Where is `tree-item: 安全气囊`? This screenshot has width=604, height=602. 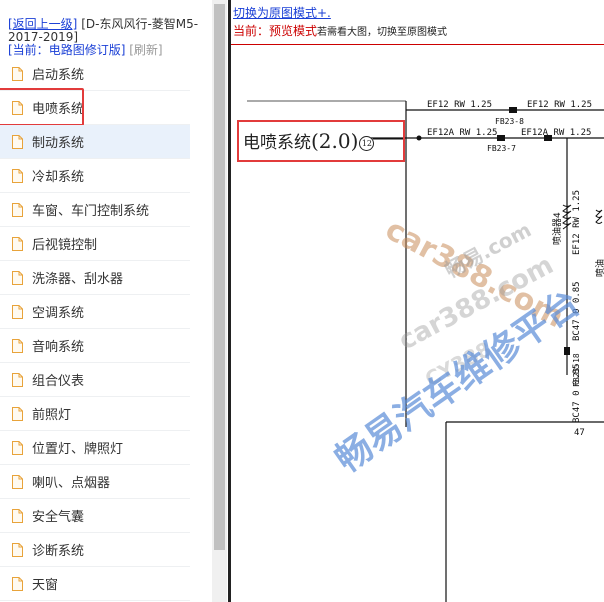 tree-item: 安全气囊 is located at coordinates (95, 516).